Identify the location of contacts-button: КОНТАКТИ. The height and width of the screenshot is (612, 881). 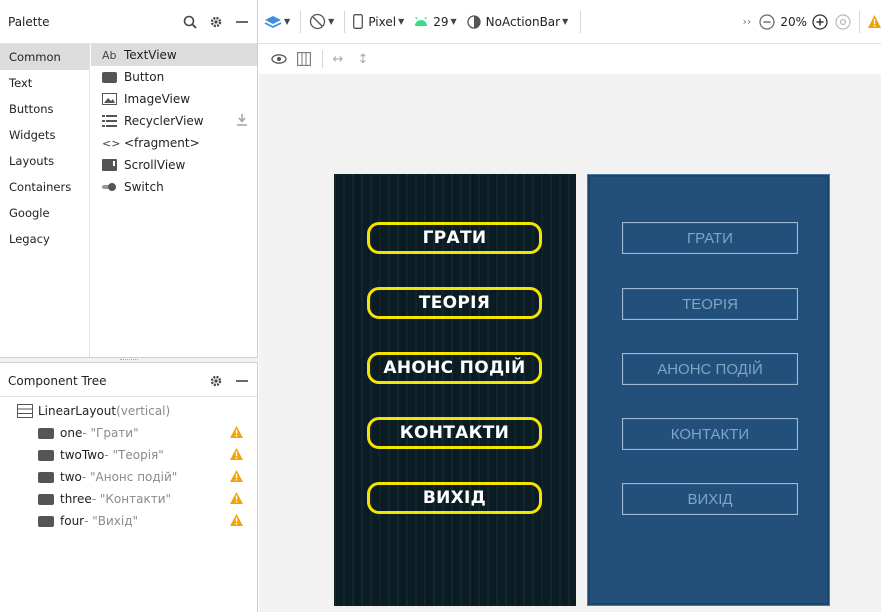
(454, 433).